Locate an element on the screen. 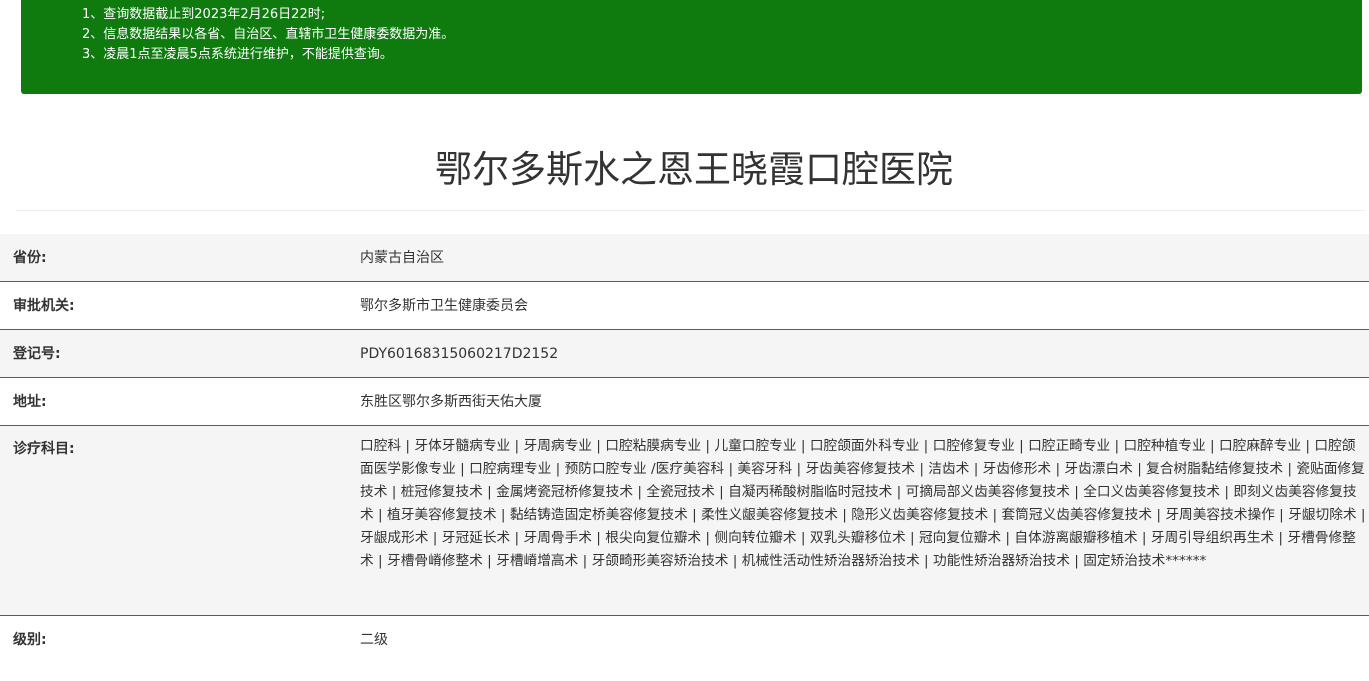 The height and width of the screenshot is (681, 1369). level-value: 二级 is located at coordinates (374, 640).